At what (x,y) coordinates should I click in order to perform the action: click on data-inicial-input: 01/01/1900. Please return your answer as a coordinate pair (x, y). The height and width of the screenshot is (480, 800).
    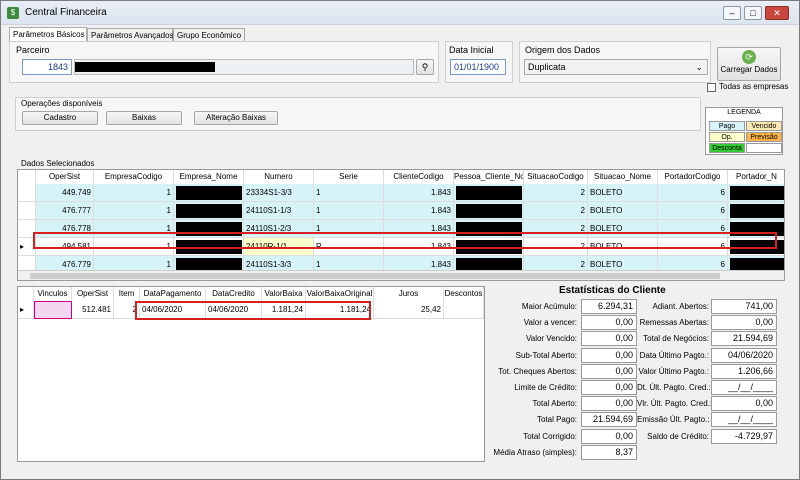
    Looking at the image, I should click on (478, 67).